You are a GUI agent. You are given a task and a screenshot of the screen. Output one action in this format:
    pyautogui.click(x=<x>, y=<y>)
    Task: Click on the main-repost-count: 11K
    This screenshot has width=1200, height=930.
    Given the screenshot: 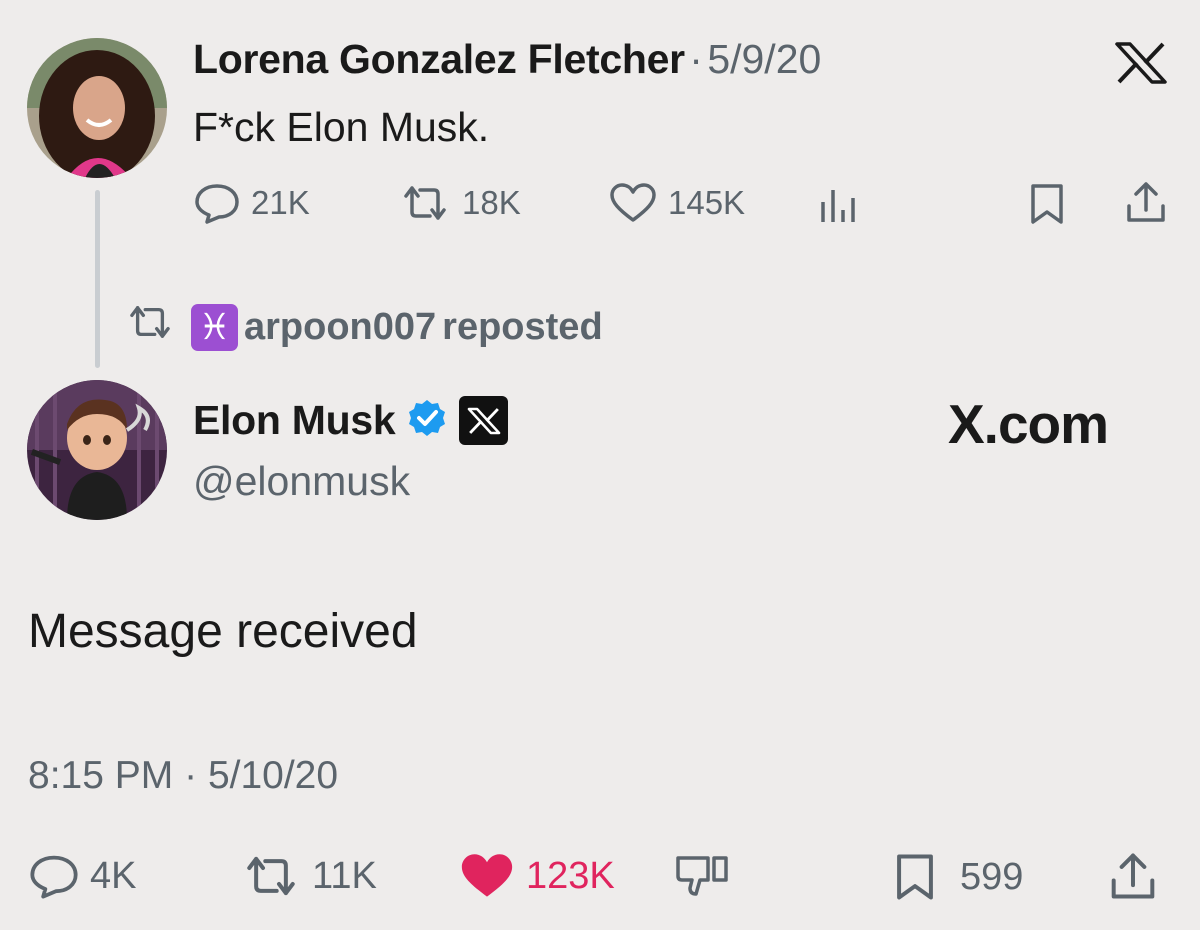 What is the action you would take?
    pyautogui.click(x=344, y=875)
    